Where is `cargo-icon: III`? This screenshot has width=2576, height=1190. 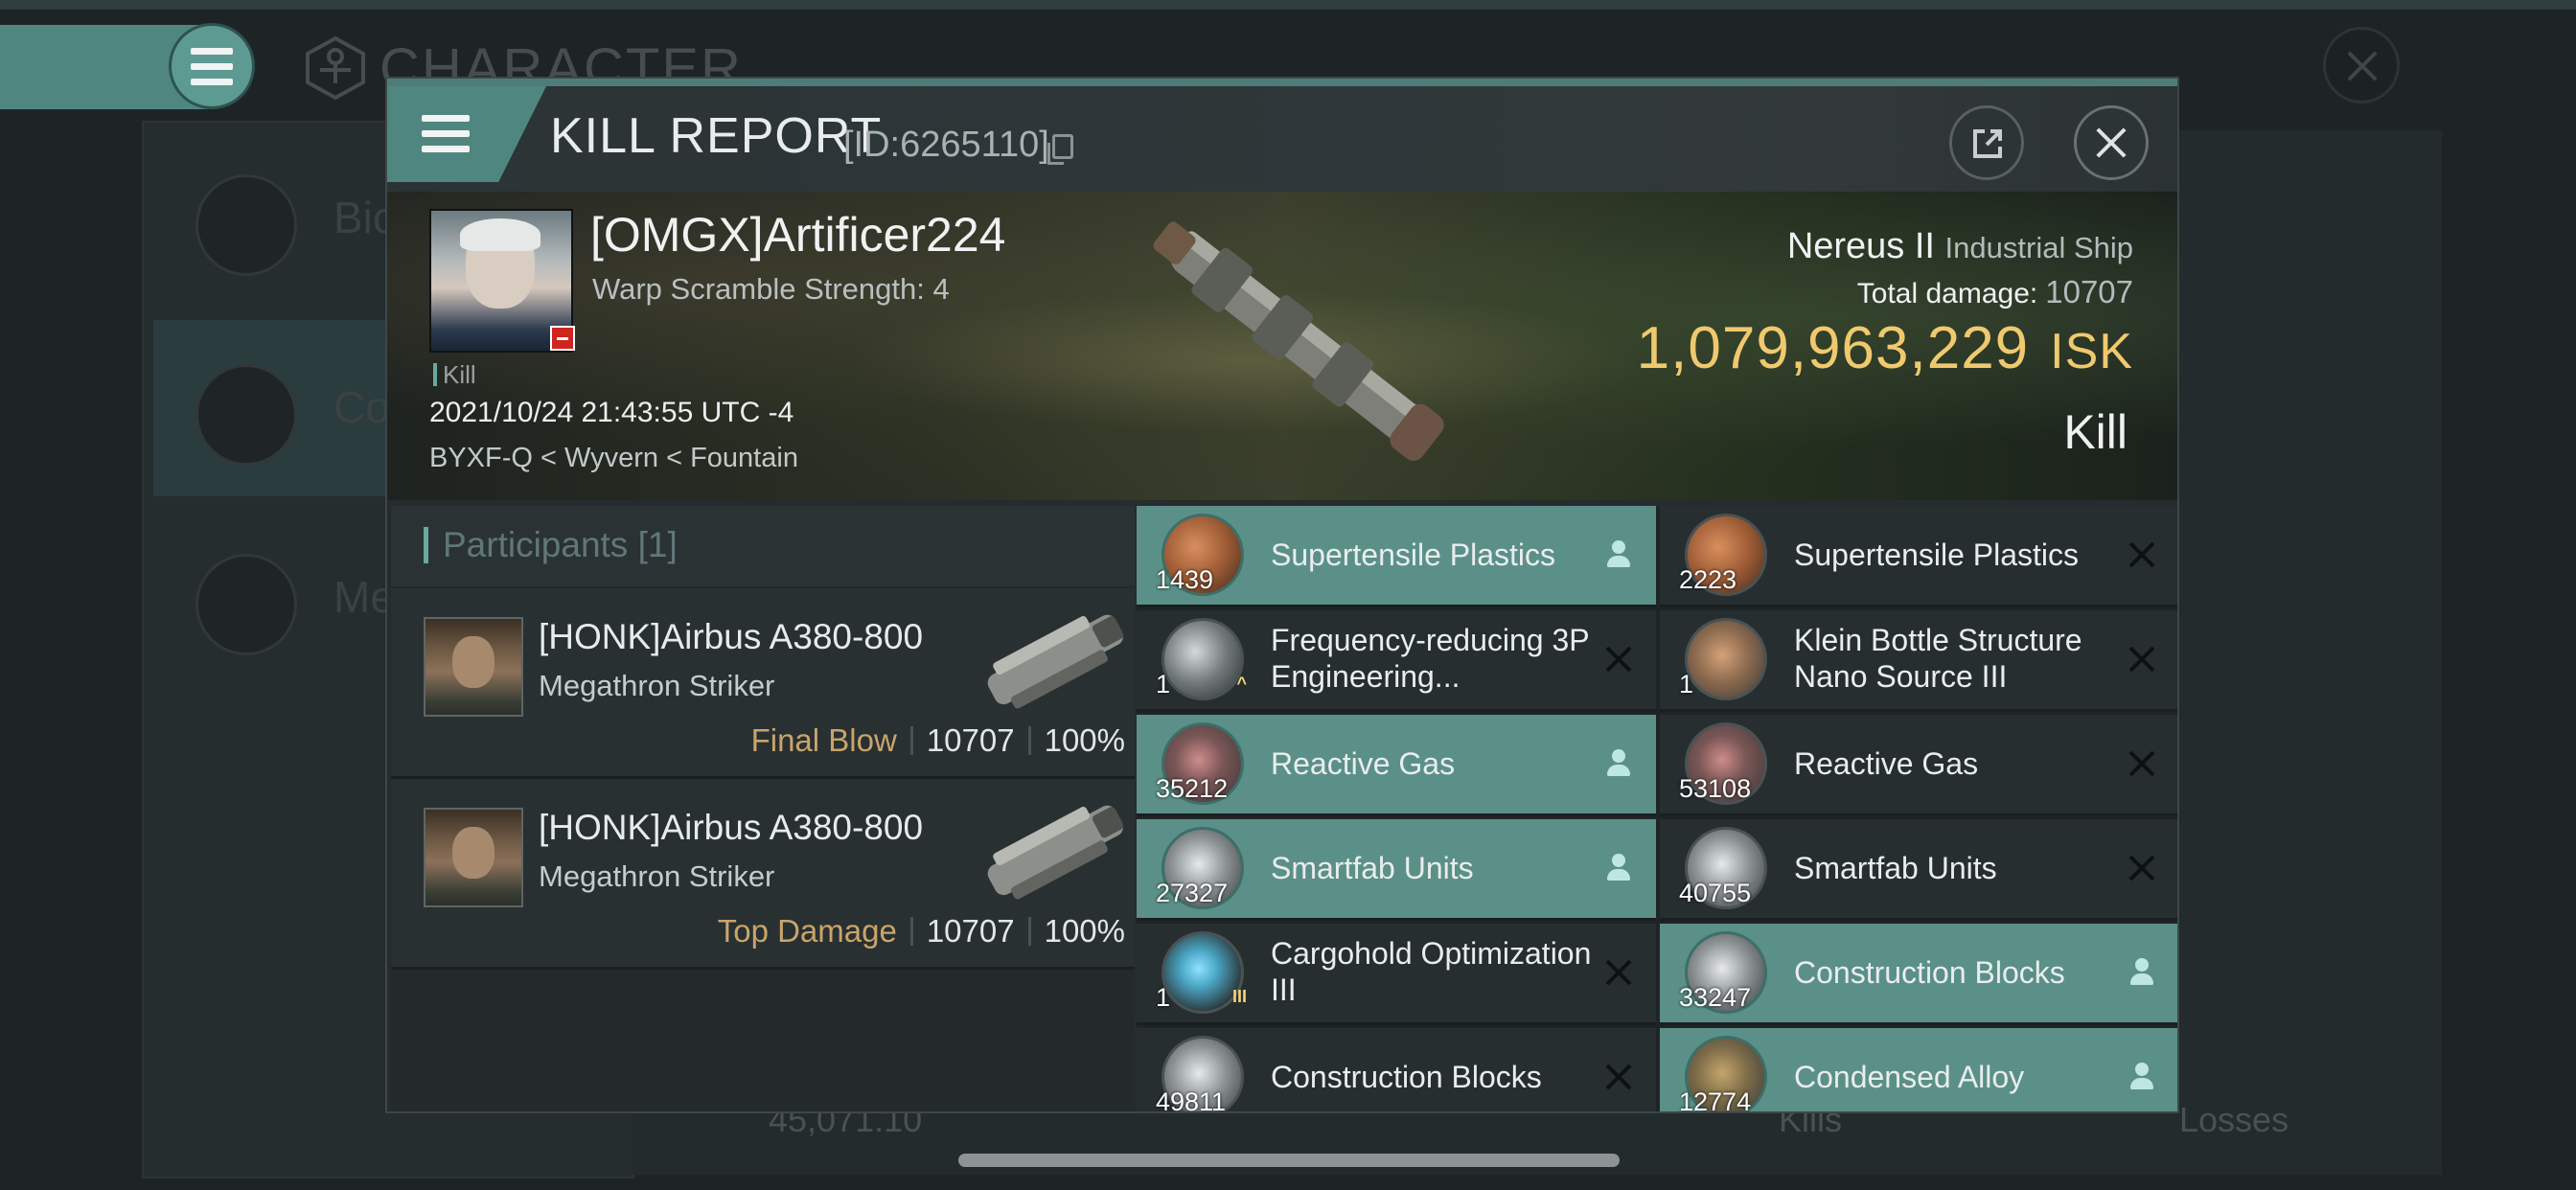 cargo-icon: III is located at coordinates (1204, 973).